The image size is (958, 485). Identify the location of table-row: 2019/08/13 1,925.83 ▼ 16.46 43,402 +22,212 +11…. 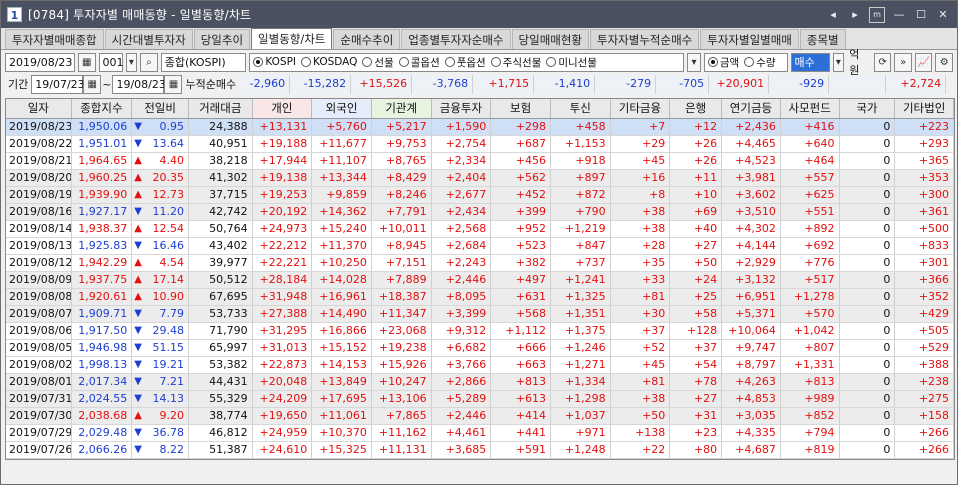
(480, 246).